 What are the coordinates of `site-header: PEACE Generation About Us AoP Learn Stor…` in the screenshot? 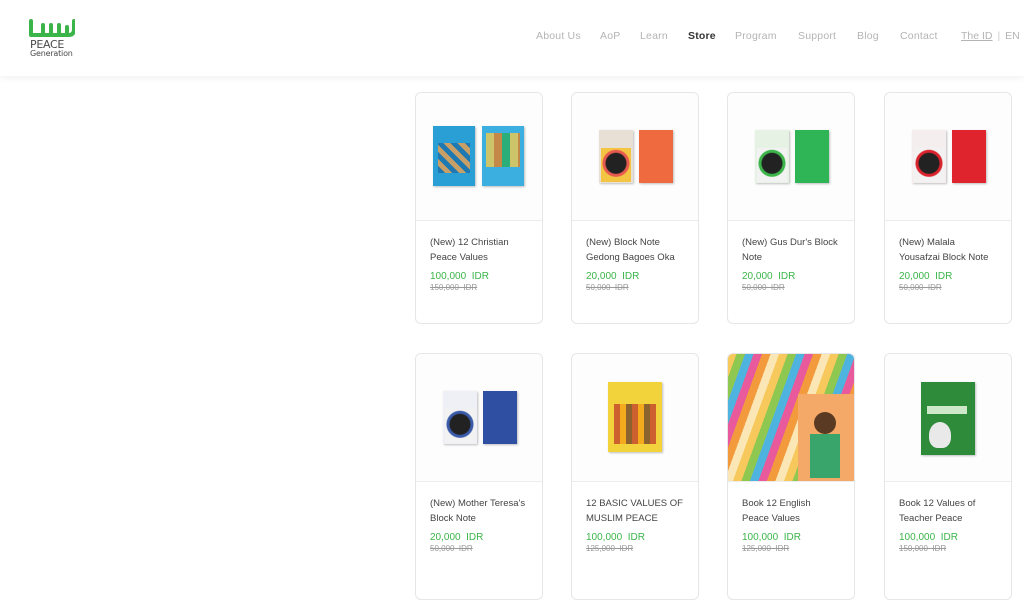 It's located at (512, 38).